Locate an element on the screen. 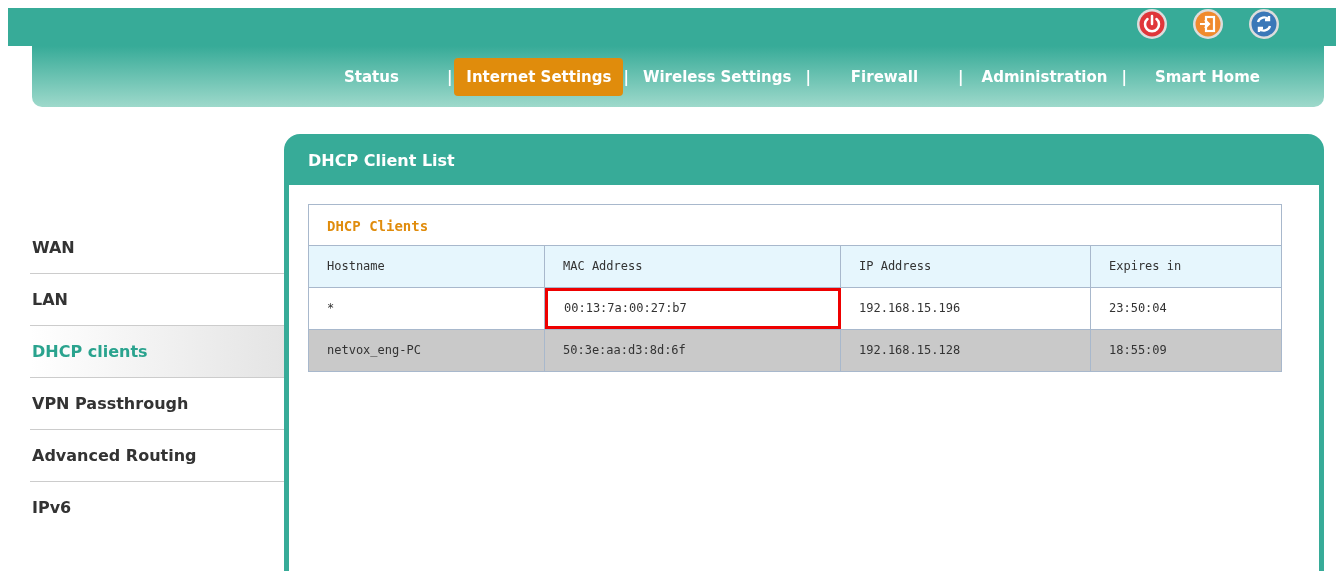 Image resolution: width=1336 pixels, height=571 pixels. nav-tab: Firewall is located at coordinates (884, 76).